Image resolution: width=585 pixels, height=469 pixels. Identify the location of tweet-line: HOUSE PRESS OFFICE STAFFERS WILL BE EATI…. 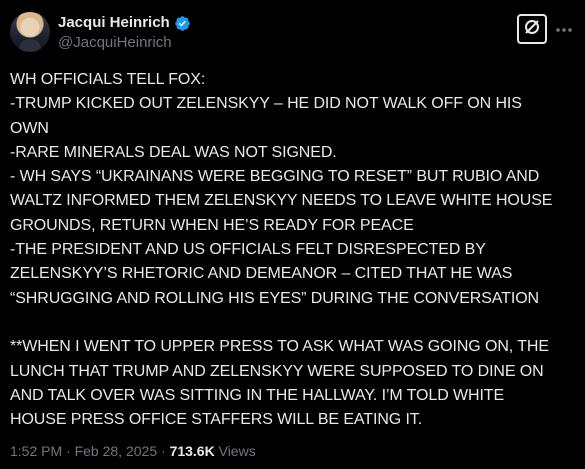
(216, 420).